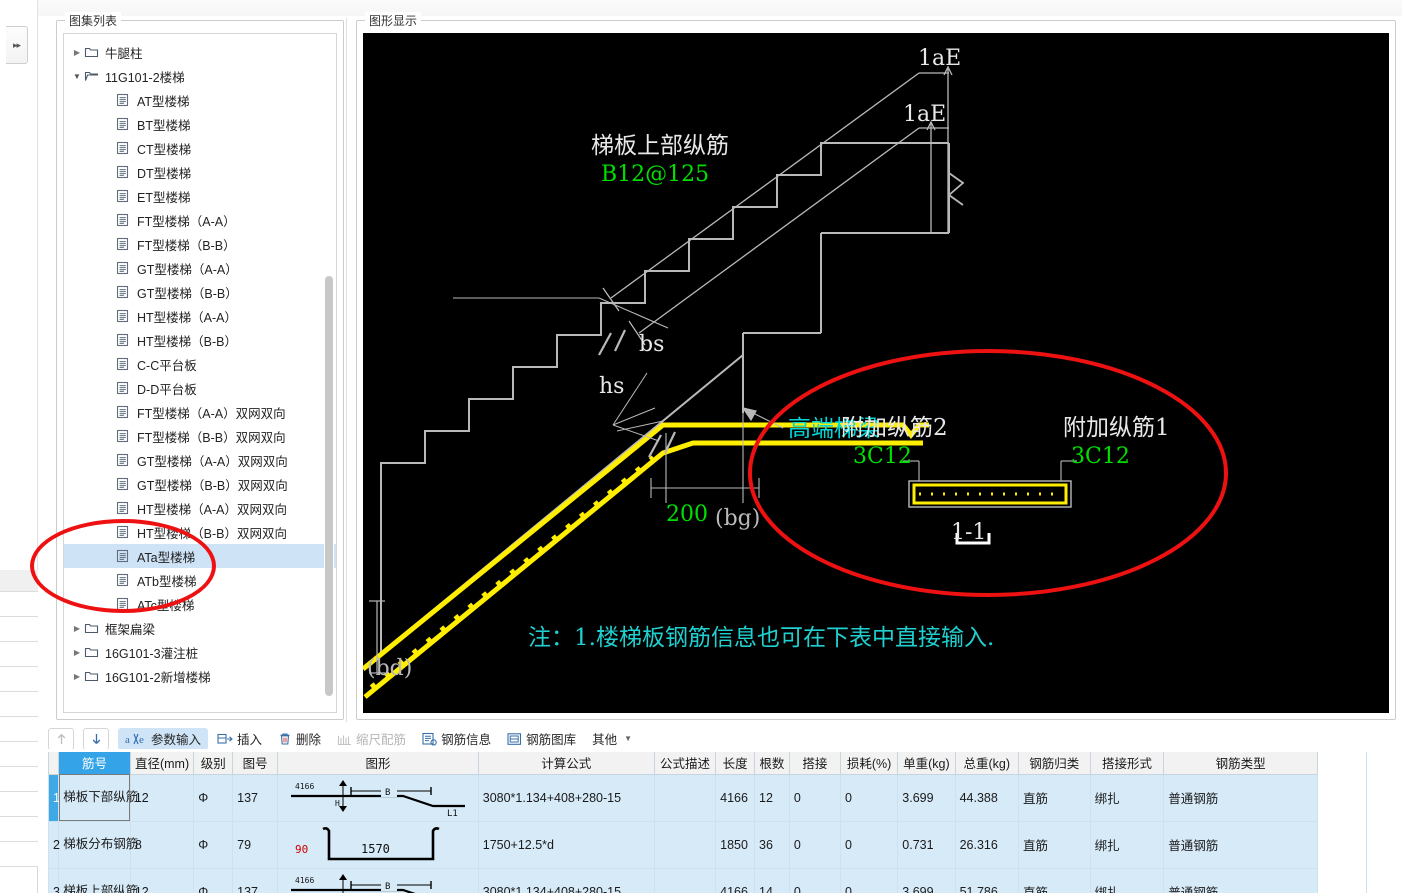 The image size is (1402, 893). Describe the element at coordinates (54, 880) in the screenshot. I see `row-number: 3` at that location.